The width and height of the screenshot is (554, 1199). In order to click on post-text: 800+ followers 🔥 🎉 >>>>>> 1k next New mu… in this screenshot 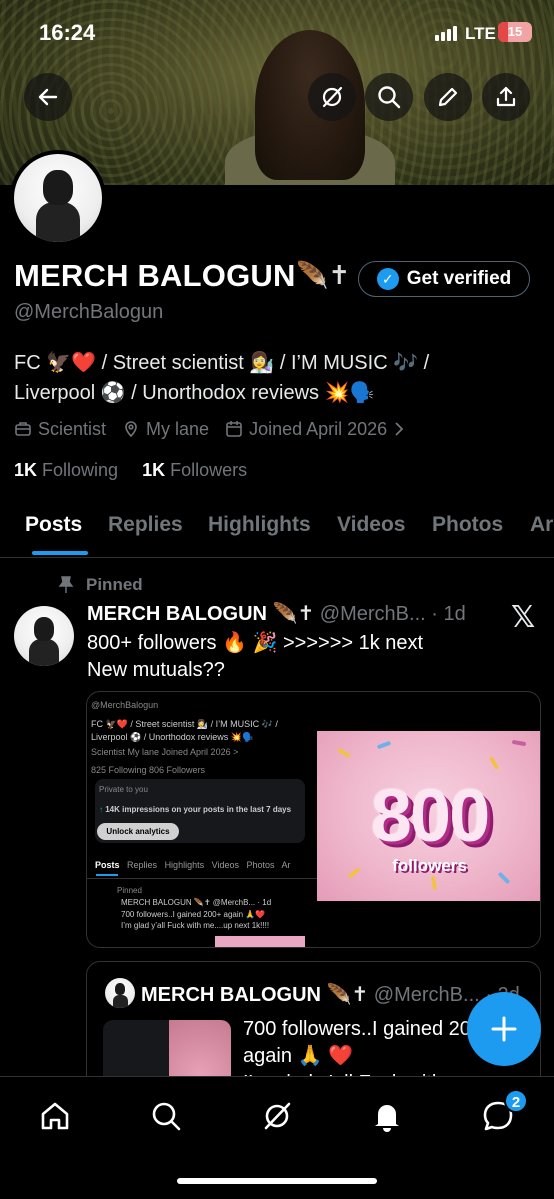, I will do `click(255, 657)`.